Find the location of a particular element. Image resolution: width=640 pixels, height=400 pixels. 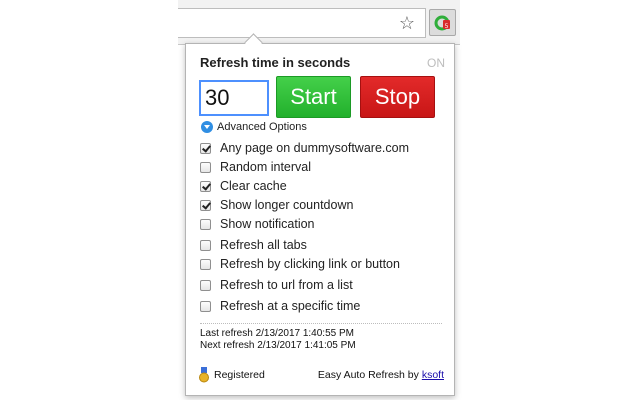

option-label: Show notification is located at coordinates (267, 224).